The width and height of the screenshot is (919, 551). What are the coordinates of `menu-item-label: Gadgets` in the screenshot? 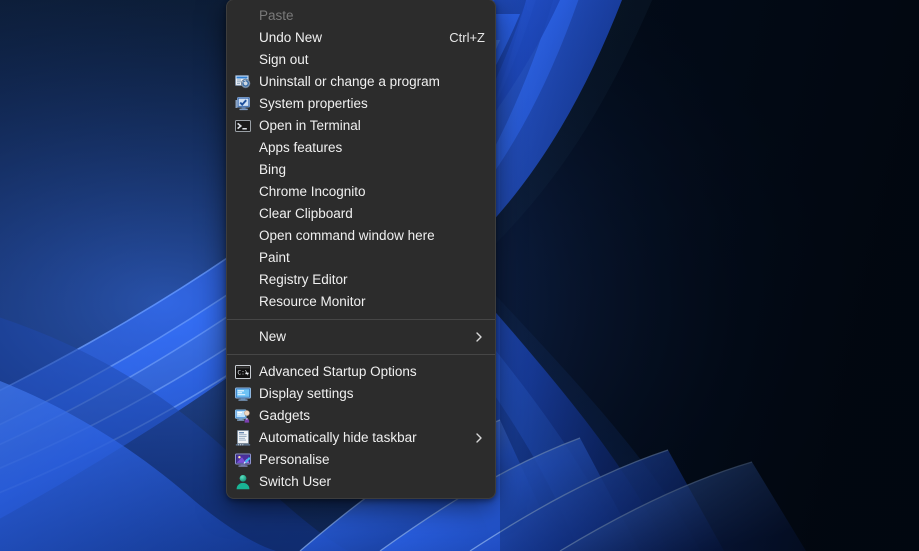 It's located at (285, 415).